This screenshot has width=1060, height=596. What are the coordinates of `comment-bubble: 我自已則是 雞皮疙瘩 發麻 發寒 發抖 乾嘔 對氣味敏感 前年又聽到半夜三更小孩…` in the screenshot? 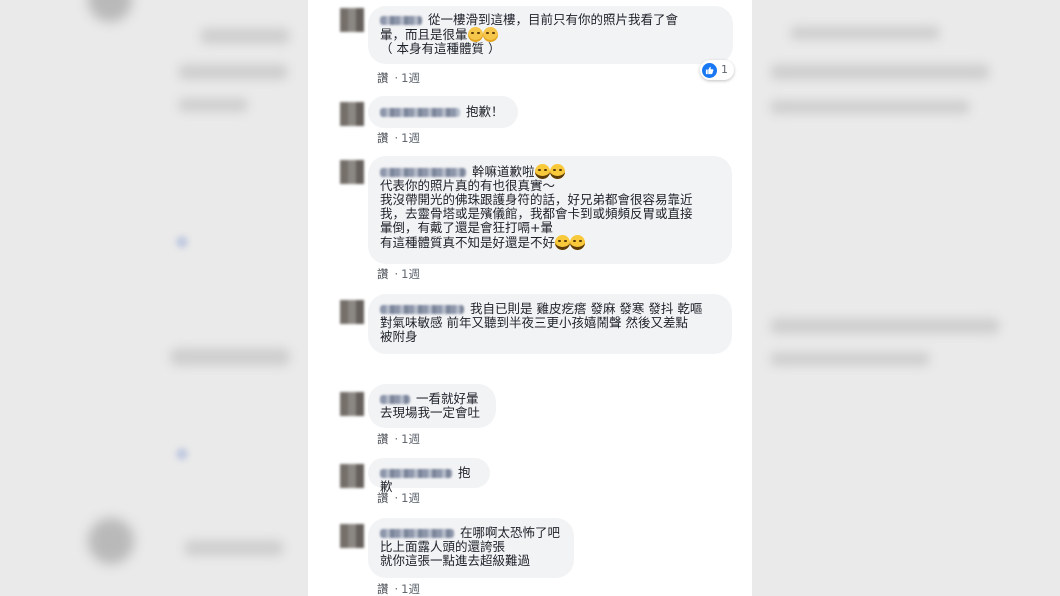 It's located at (550, 324).